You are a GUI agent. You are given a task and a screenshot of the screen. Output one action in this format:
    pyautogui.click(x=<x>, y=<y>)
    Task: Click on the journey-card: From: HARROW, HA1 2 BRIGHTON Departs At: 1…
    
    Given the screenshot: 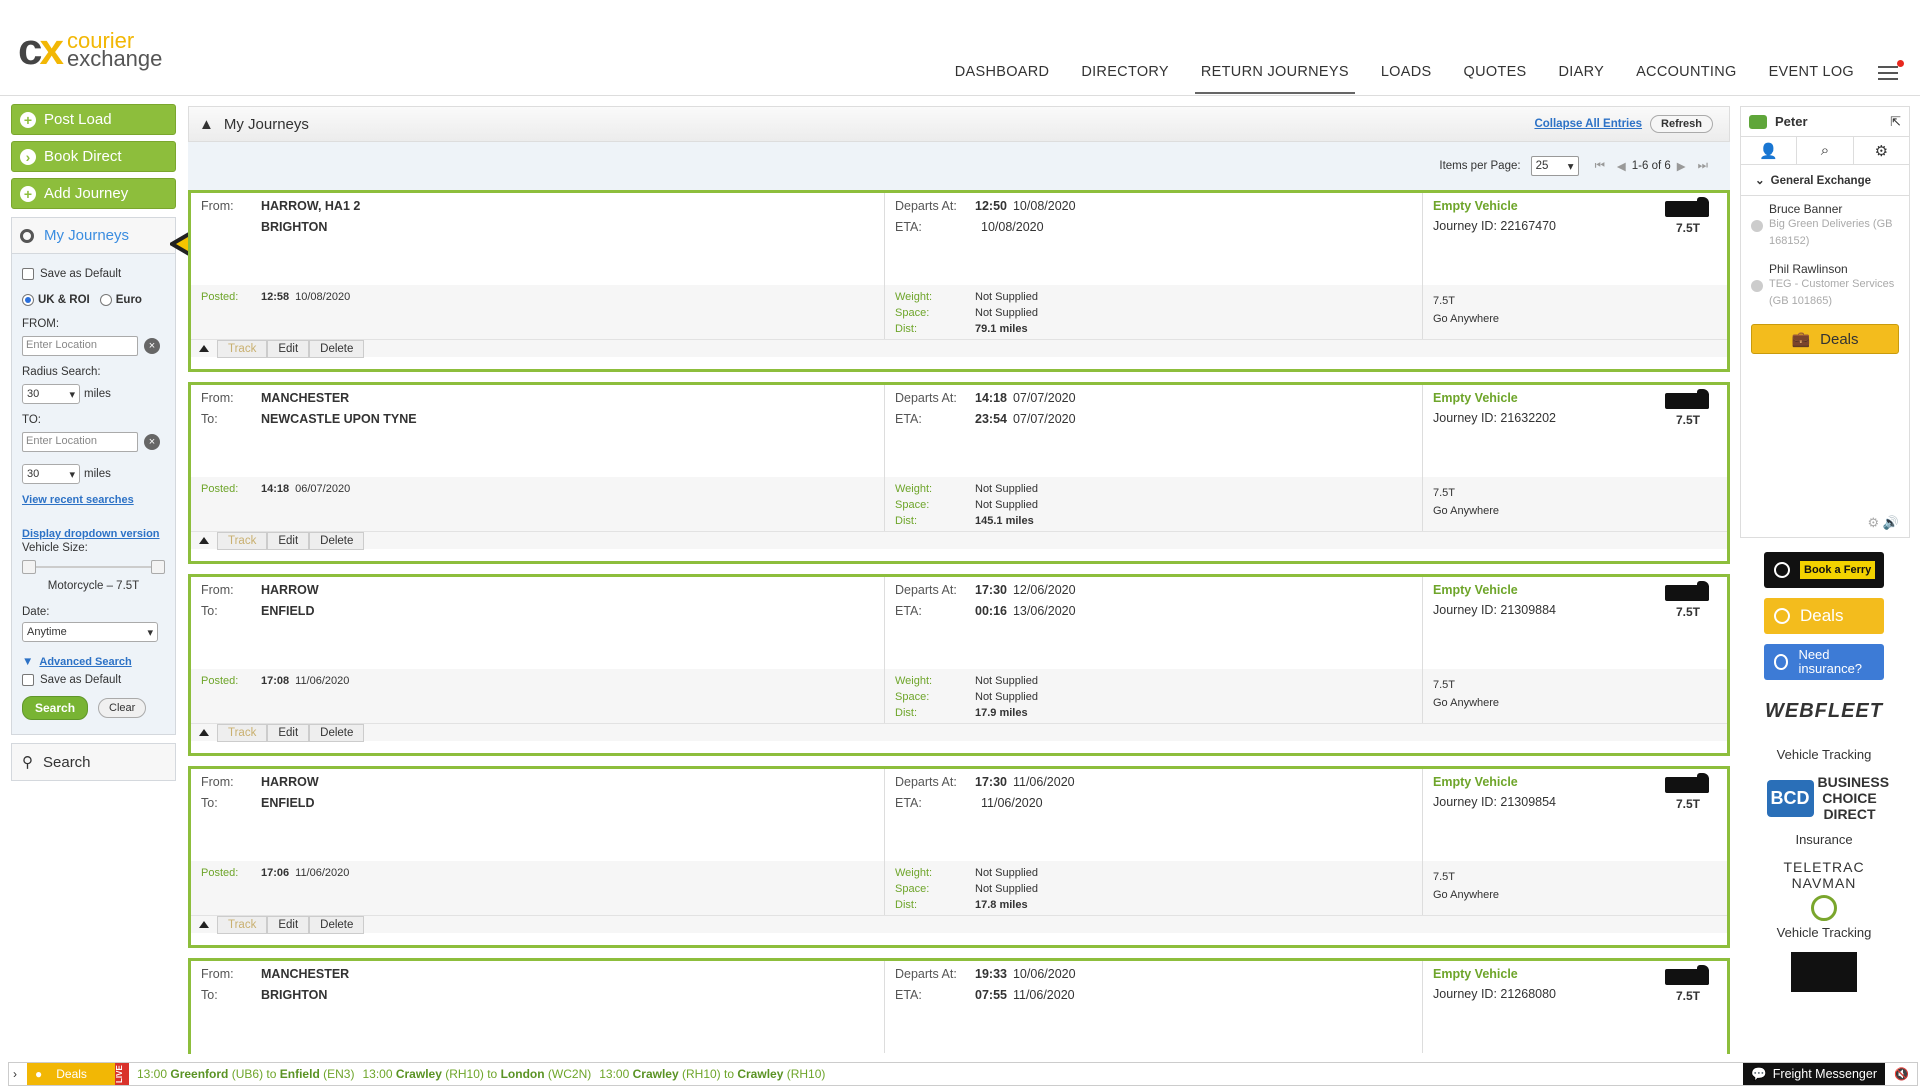 What is the action you would take?
    pyautogui.click(x=959, y=281)
    